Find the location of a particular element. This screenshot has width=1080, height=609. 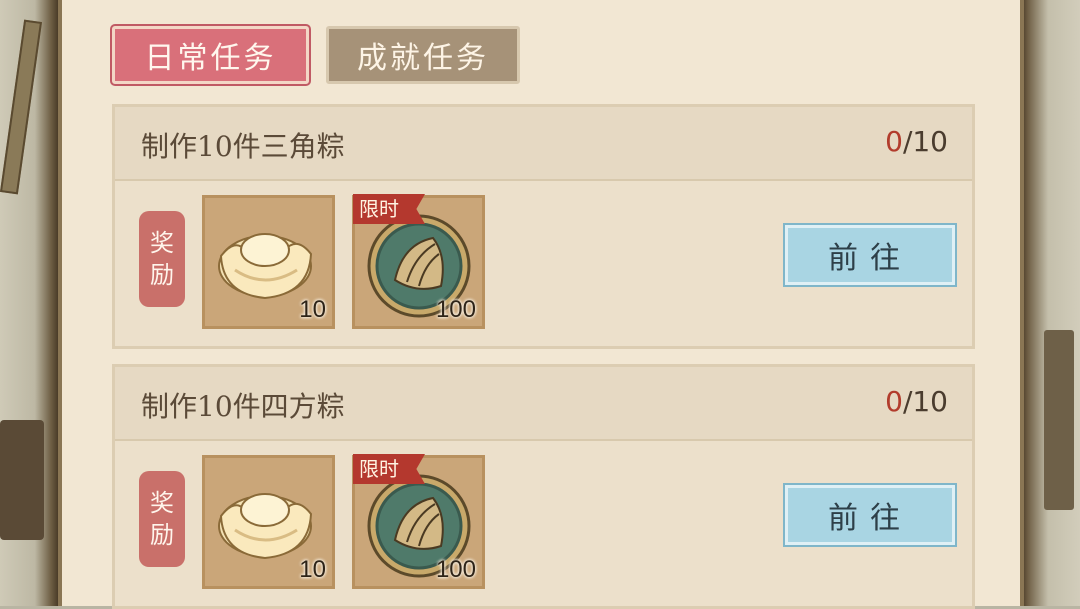

task-title: 制作10件四方粽 is located at coordinates (243, 406).